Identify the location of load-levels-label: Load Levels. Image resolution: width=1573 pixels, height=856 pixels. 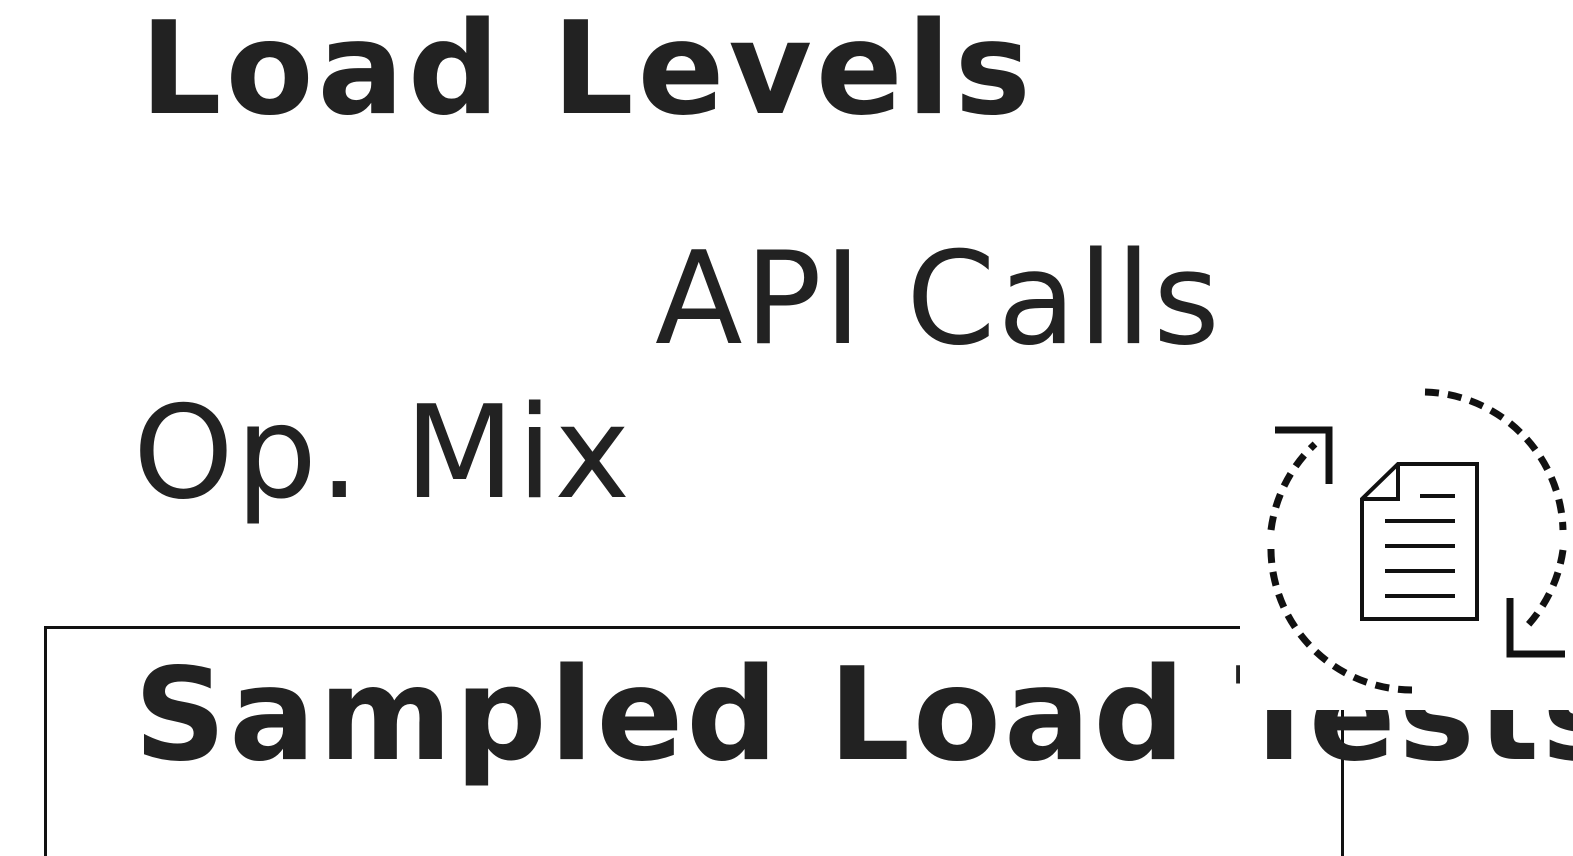
(587, 72).